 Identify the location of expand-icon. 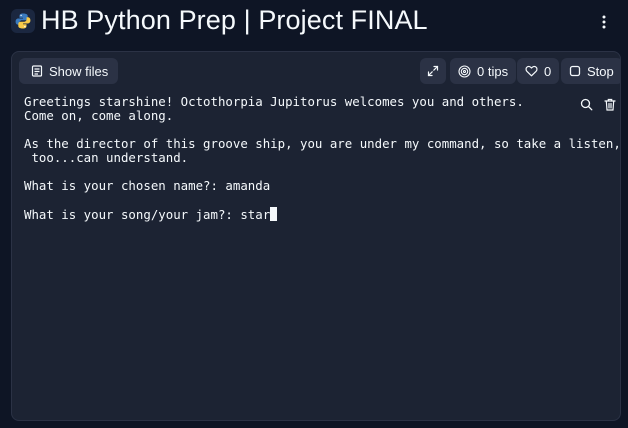
(433, 71).